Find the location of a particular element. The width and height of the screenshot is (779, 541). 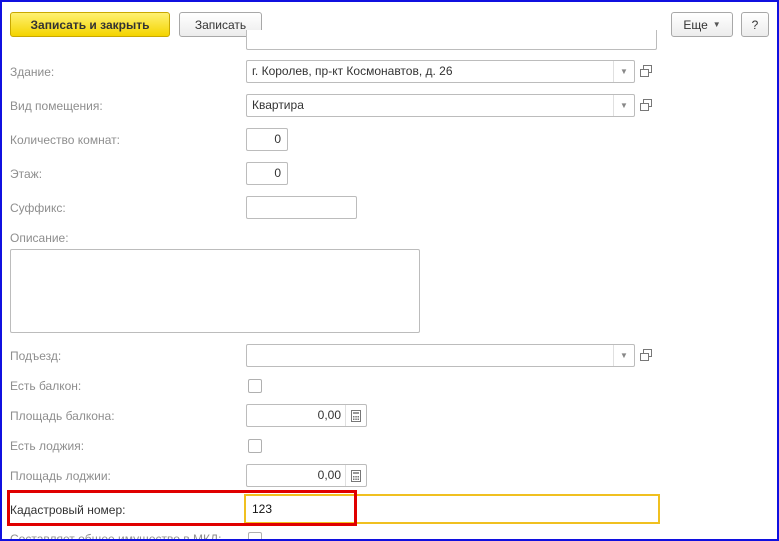

has-loggia-checkbox is located at coordinates (255, 446).